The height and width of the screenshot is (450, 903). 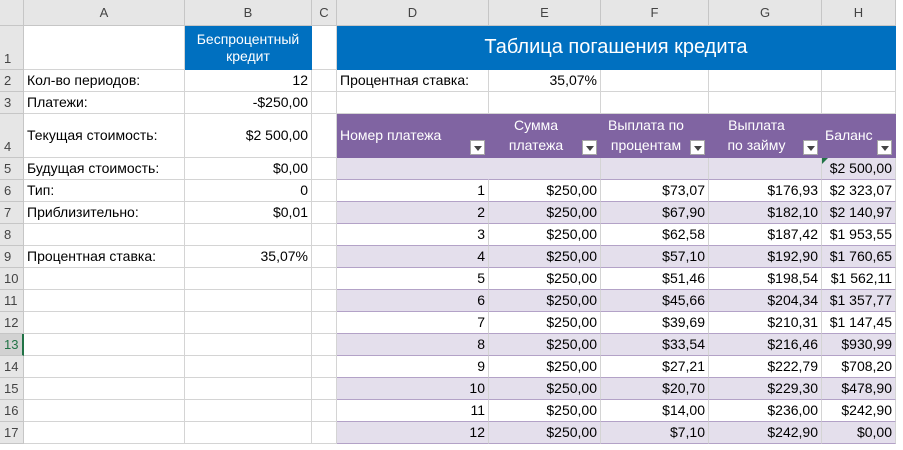 I want to click on label-cell: Кол-во периодов:, so click(x=104, y=81).